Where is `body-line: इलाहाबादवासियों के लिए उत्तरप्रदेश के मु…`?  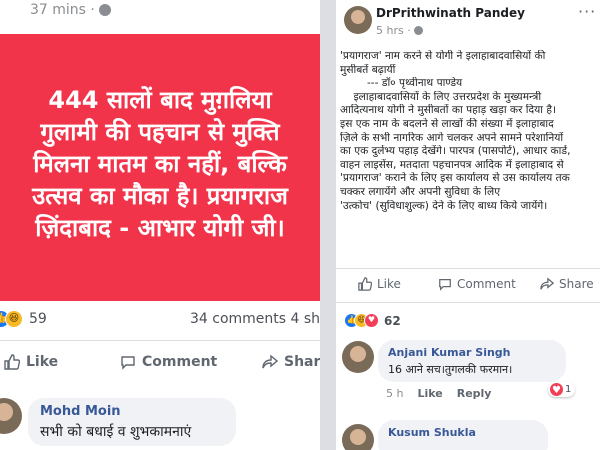
body-line: इलाहाबादवासियों के लिए उत्तरप्रदेश के मु… is located at coordinates (441, 96).